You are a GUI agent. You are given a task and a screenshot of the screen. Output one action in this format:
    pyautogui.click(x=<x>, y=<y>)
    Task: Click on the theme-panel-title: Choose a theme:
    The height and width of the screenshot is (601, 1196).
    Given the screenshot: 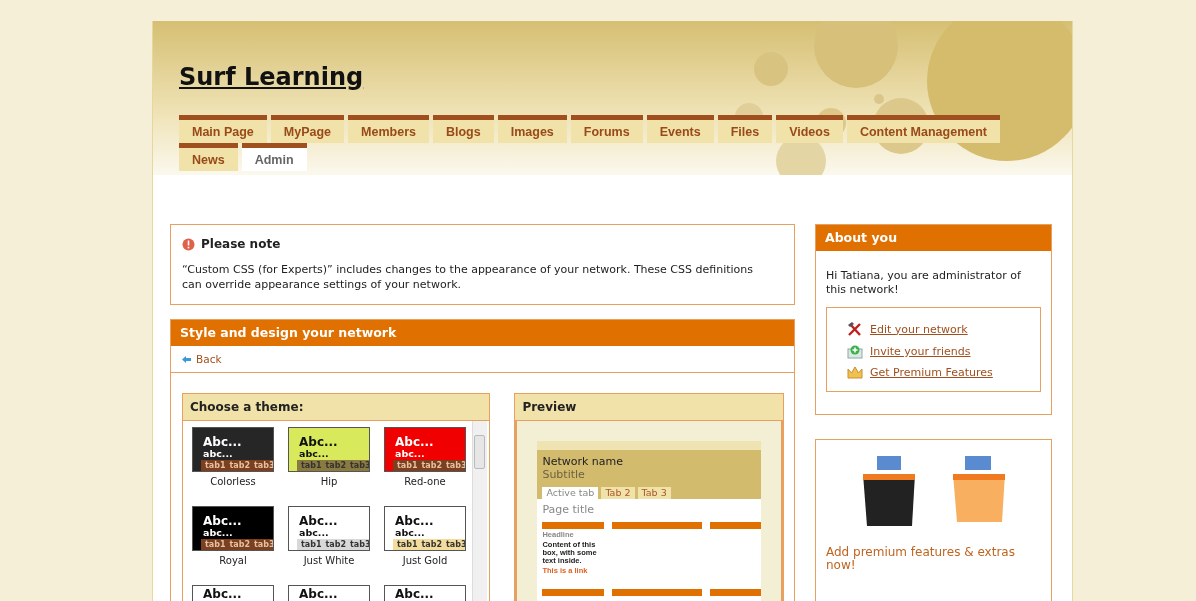 What is the action you would take?
    pyautogui.click(x=336, y=407)
    